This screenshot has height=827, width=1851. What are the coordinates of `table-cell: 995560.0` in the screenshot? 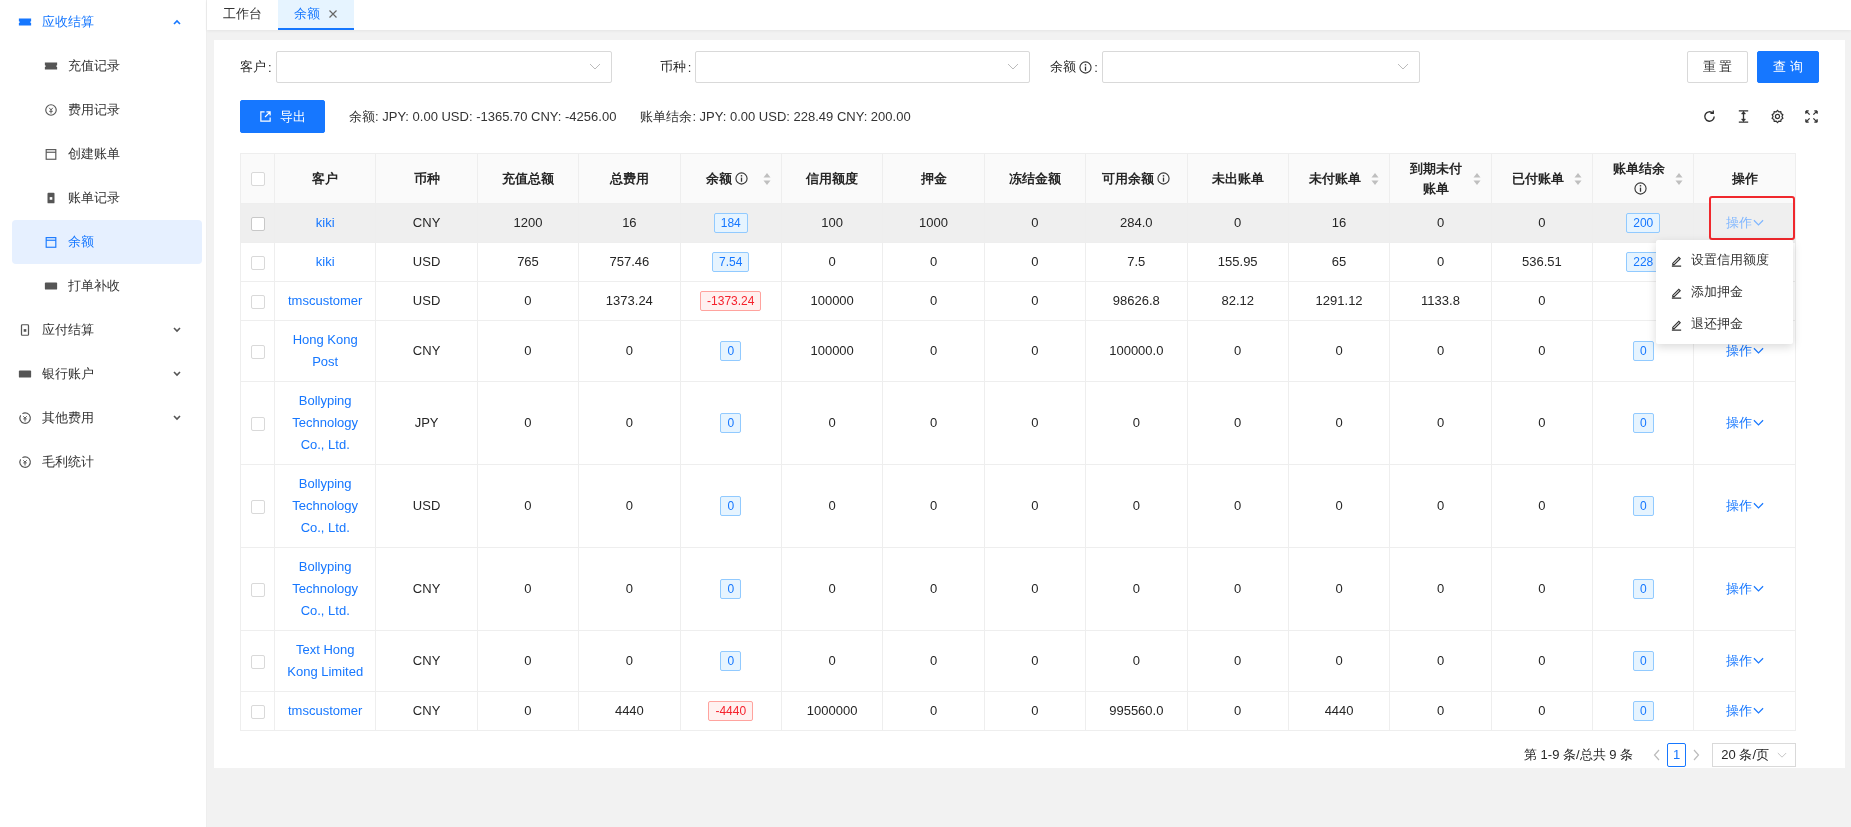 It's located at (1136, 711).